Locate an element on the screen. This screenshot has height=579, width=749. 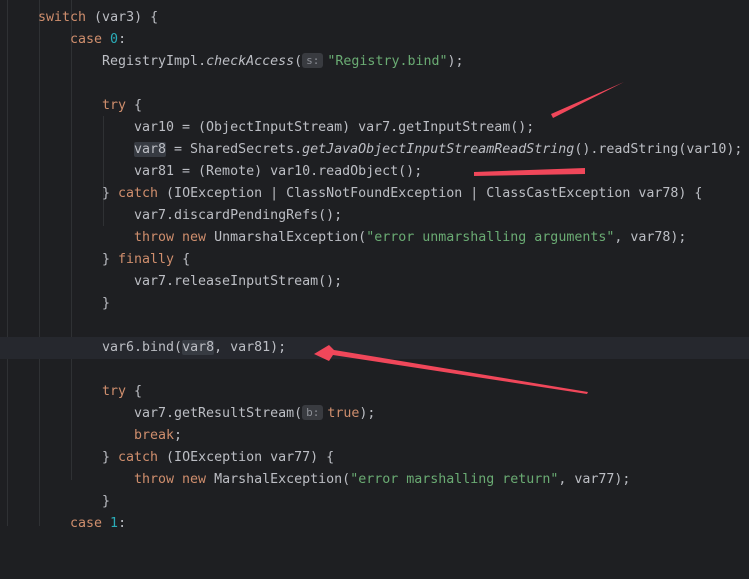
code-line: } catch (IOException var77) { is located at coordinates (374, 458).